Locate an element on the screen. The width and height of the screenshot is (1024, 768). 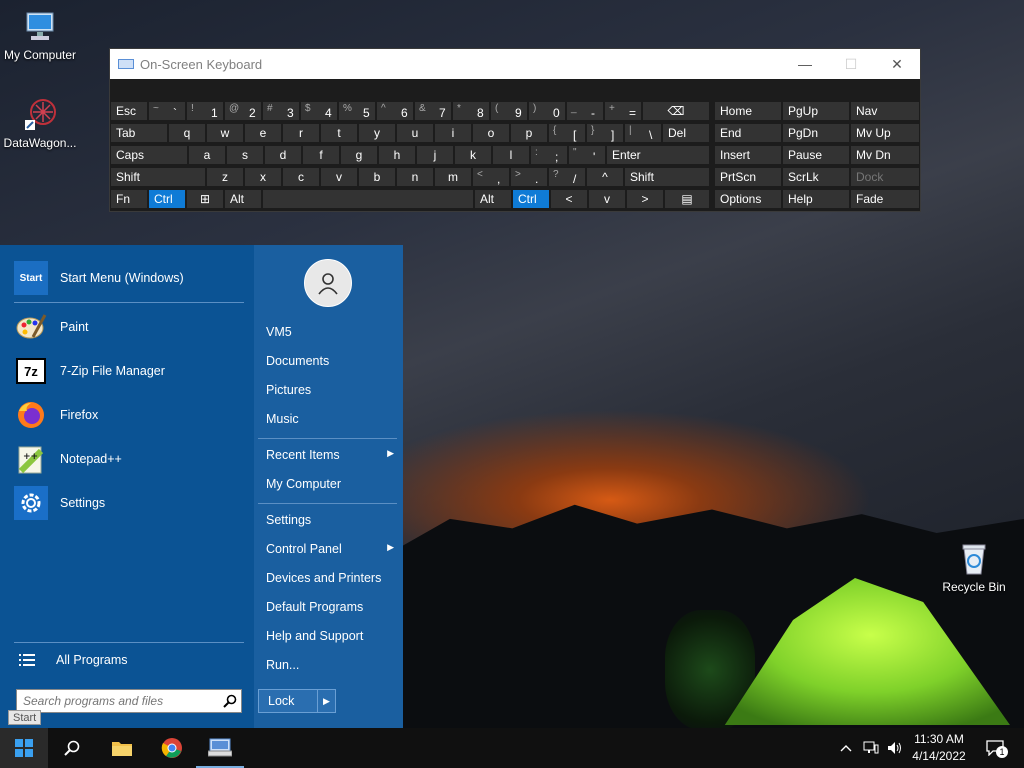
desktop-icon-recycle-bin: Recycle Bin is located at coordinates (974, 568).